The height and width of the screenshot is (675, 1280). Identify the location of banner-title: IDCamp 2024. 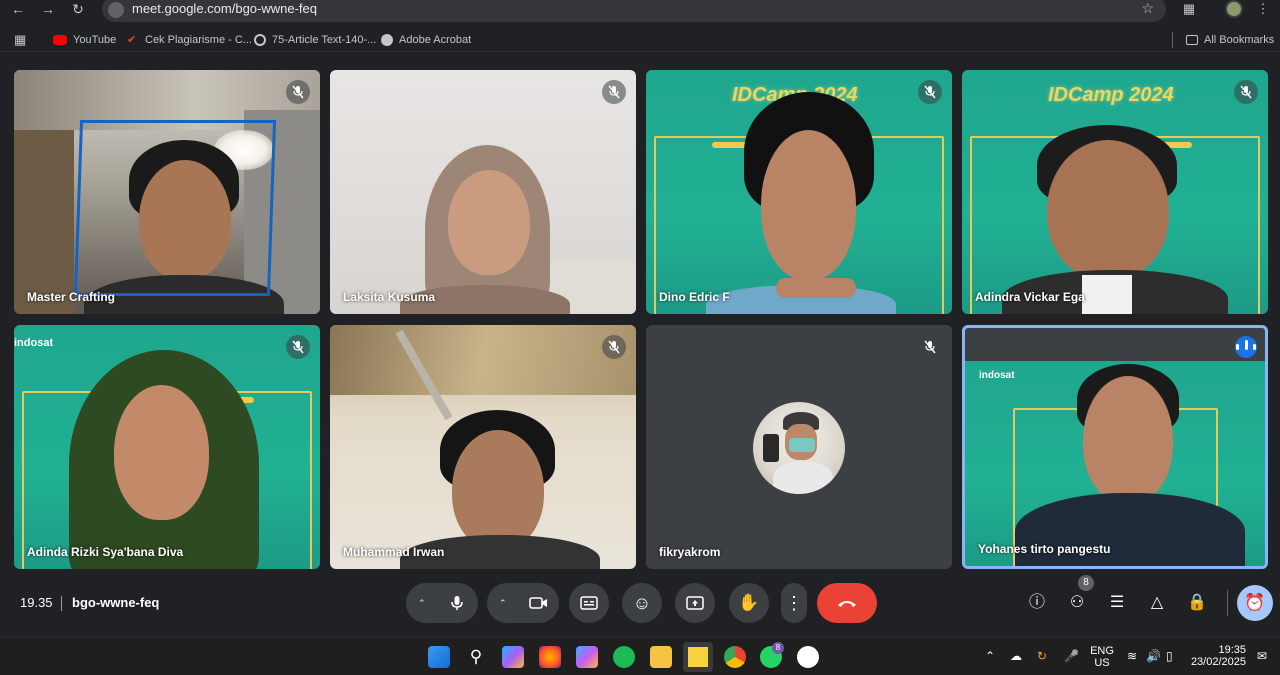
(1111, 95).